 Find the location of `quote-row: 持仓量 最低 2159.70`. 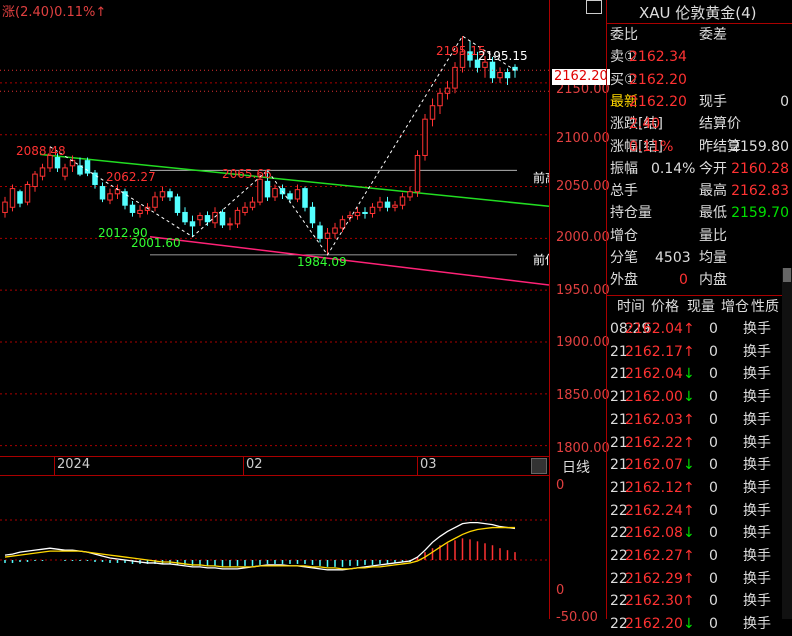

quote-row: 持仓量 最低 2159.70 is located at coordinates (699, 213).